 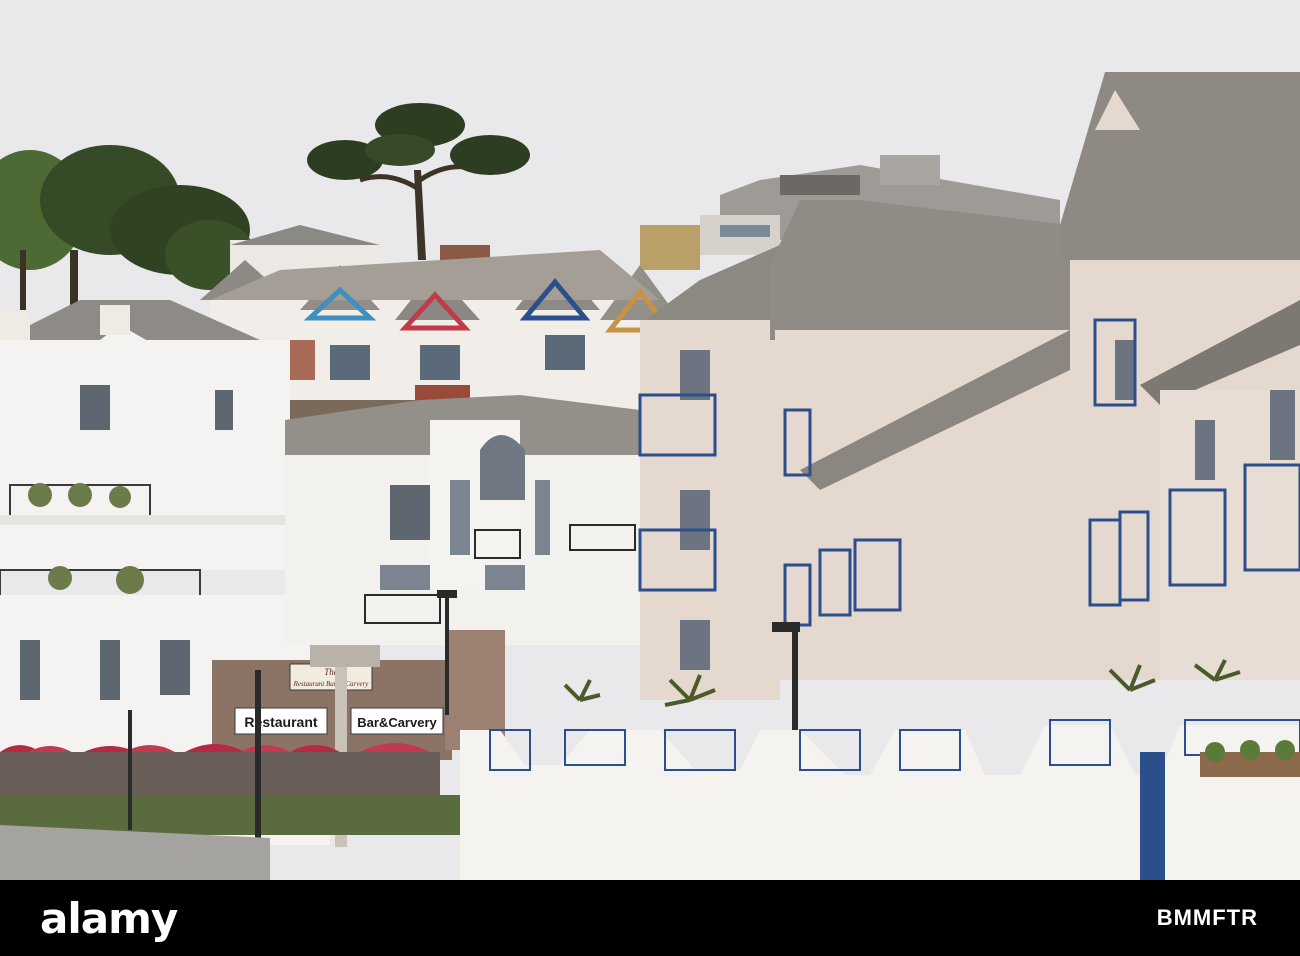 What do you see at coordinates (650, 918) in the screenshot?
I see `watermark-bar: alamy BMMFTR` at bounding box center [650, 918].